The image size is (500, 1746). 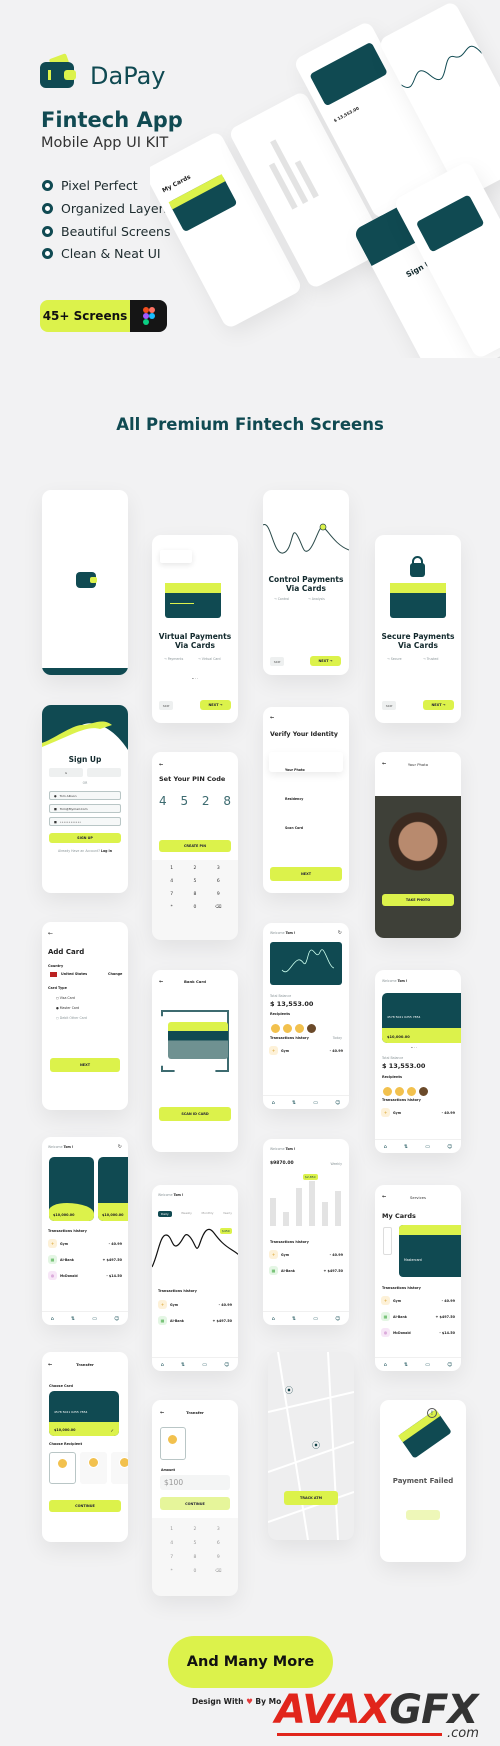 I want to click on verify-option-residency: Residency, so click(x=306, y=791).